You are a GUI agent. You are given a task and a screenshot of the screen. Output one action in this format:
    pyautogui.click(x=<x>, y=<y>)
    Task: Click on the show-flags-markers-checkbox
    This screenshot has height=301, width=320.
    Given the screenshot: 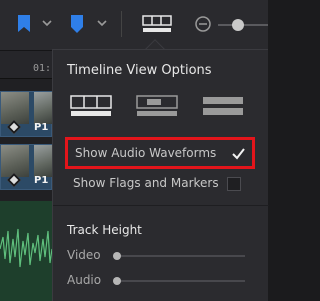 What is the action you would take?
    pyautogui.click(x=234, y=184)
    